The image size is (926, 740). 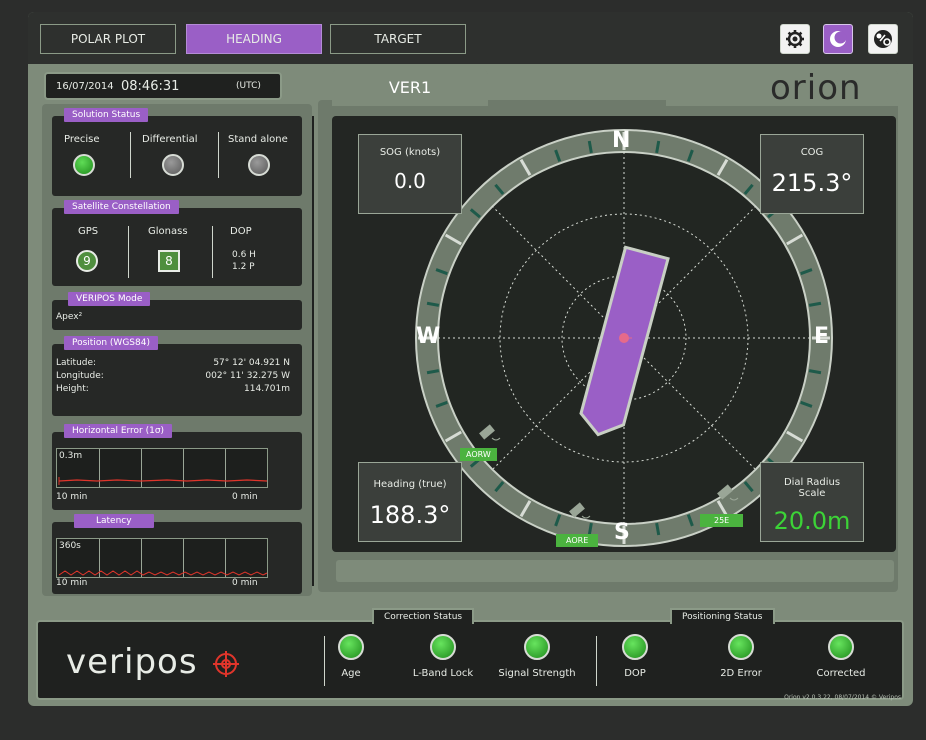 What do you see at coordinates (842, 697) in the screenshot?
I see `version-text: Orion v2.0.3.22, 08/07/2014 © Veripos` at bounding box center [842, 697].